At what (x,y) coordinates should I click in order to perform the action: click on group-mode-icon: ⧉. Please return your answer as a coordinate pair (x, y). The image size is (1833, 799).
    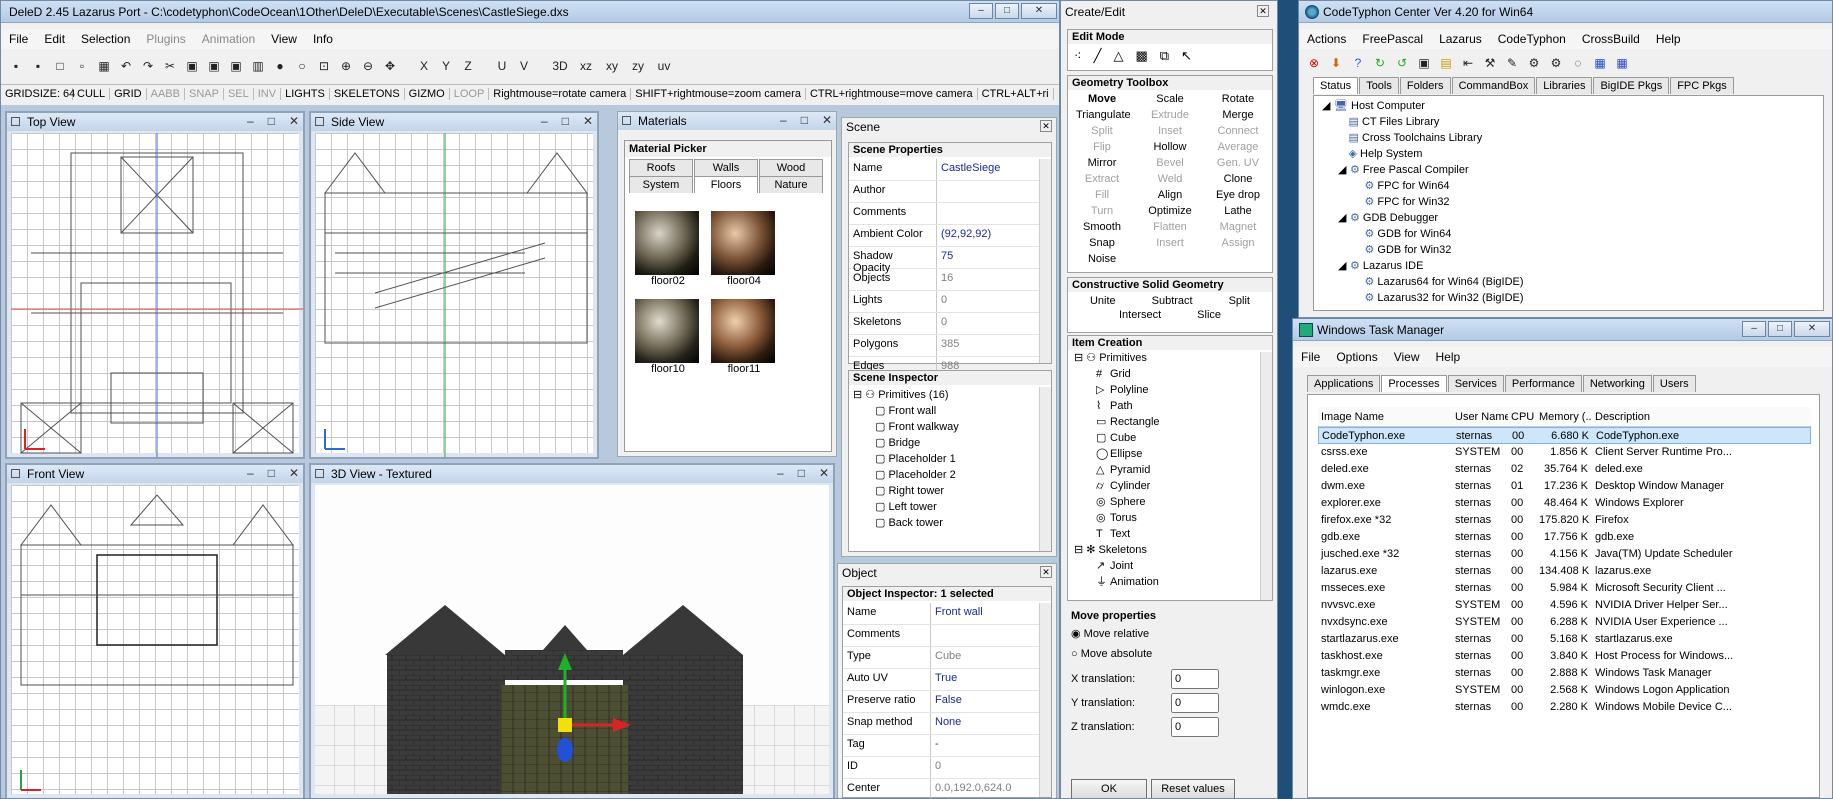
    Looking at the image, I should click on (1164, 56).